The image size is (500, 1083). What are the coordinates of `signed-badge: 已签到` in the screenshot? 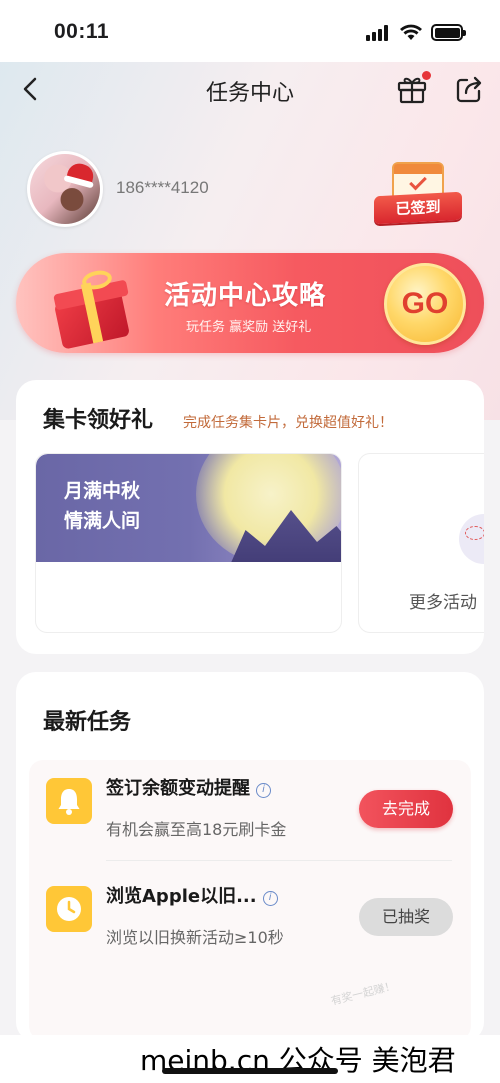 It's located at (418, 193).